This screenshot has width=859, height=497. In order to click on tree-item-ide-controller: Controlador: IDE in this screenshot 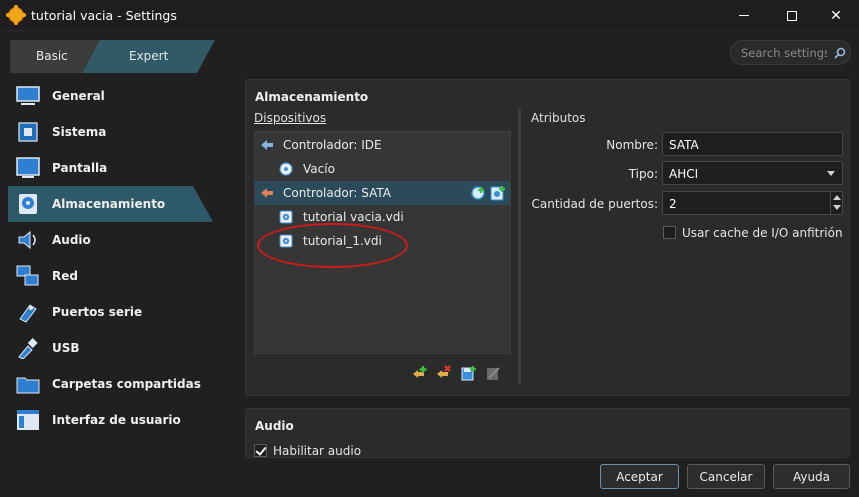, I will do `click(382, 145)`.